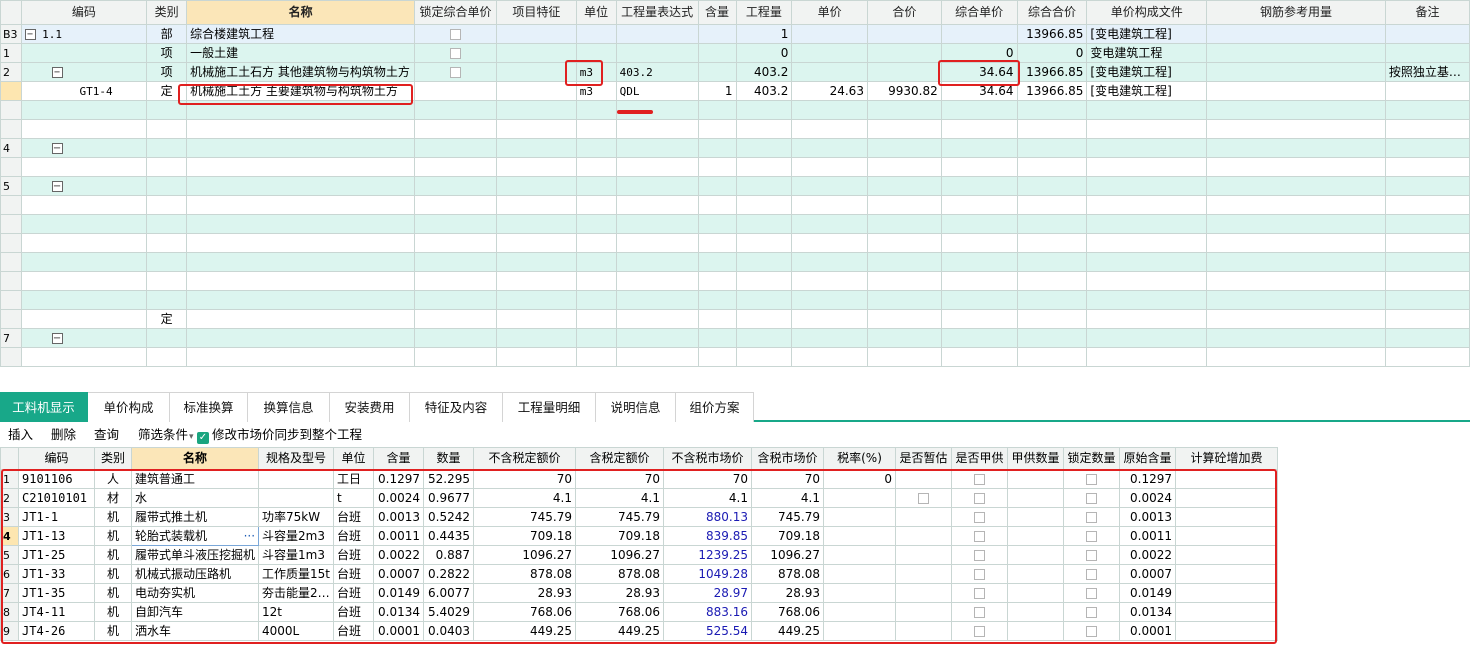 The height and width of the screenshot is (645, 1470). What do you see at coordinates (195, 593) in the screenshot?
I see `name-cell: 电动夯实机` at bounding box center [195, 593].